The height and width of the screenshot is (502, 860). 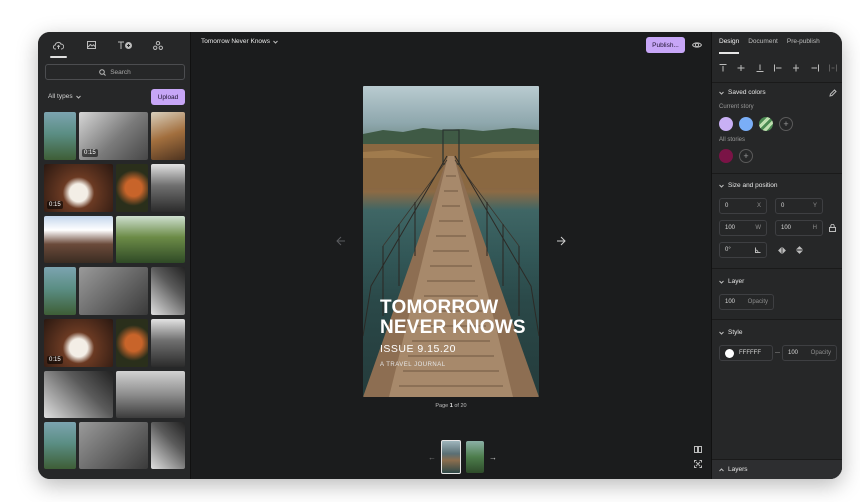 I want to click on align-center-icon, so click(x=796, y=68).